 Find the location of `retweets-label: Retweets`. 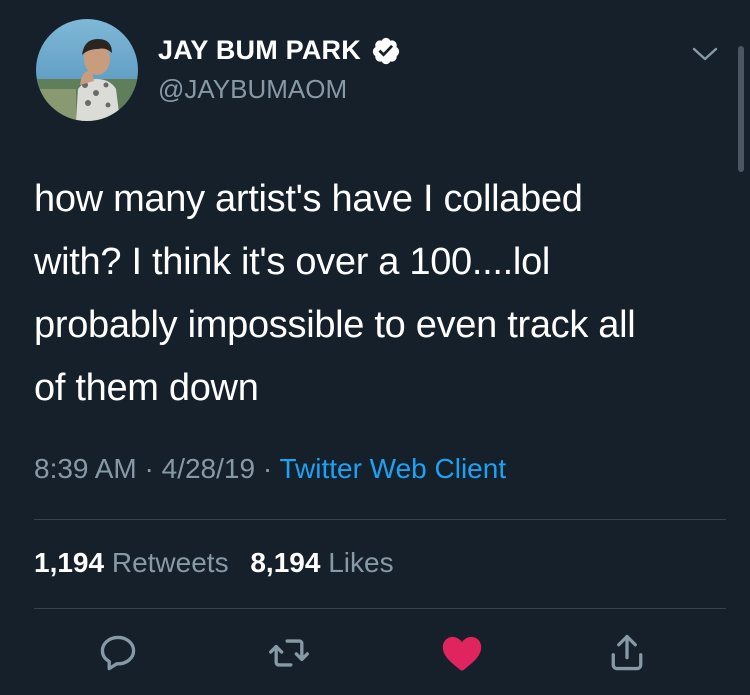

retweets-label: Retweets is located at coordinates (170, 562).